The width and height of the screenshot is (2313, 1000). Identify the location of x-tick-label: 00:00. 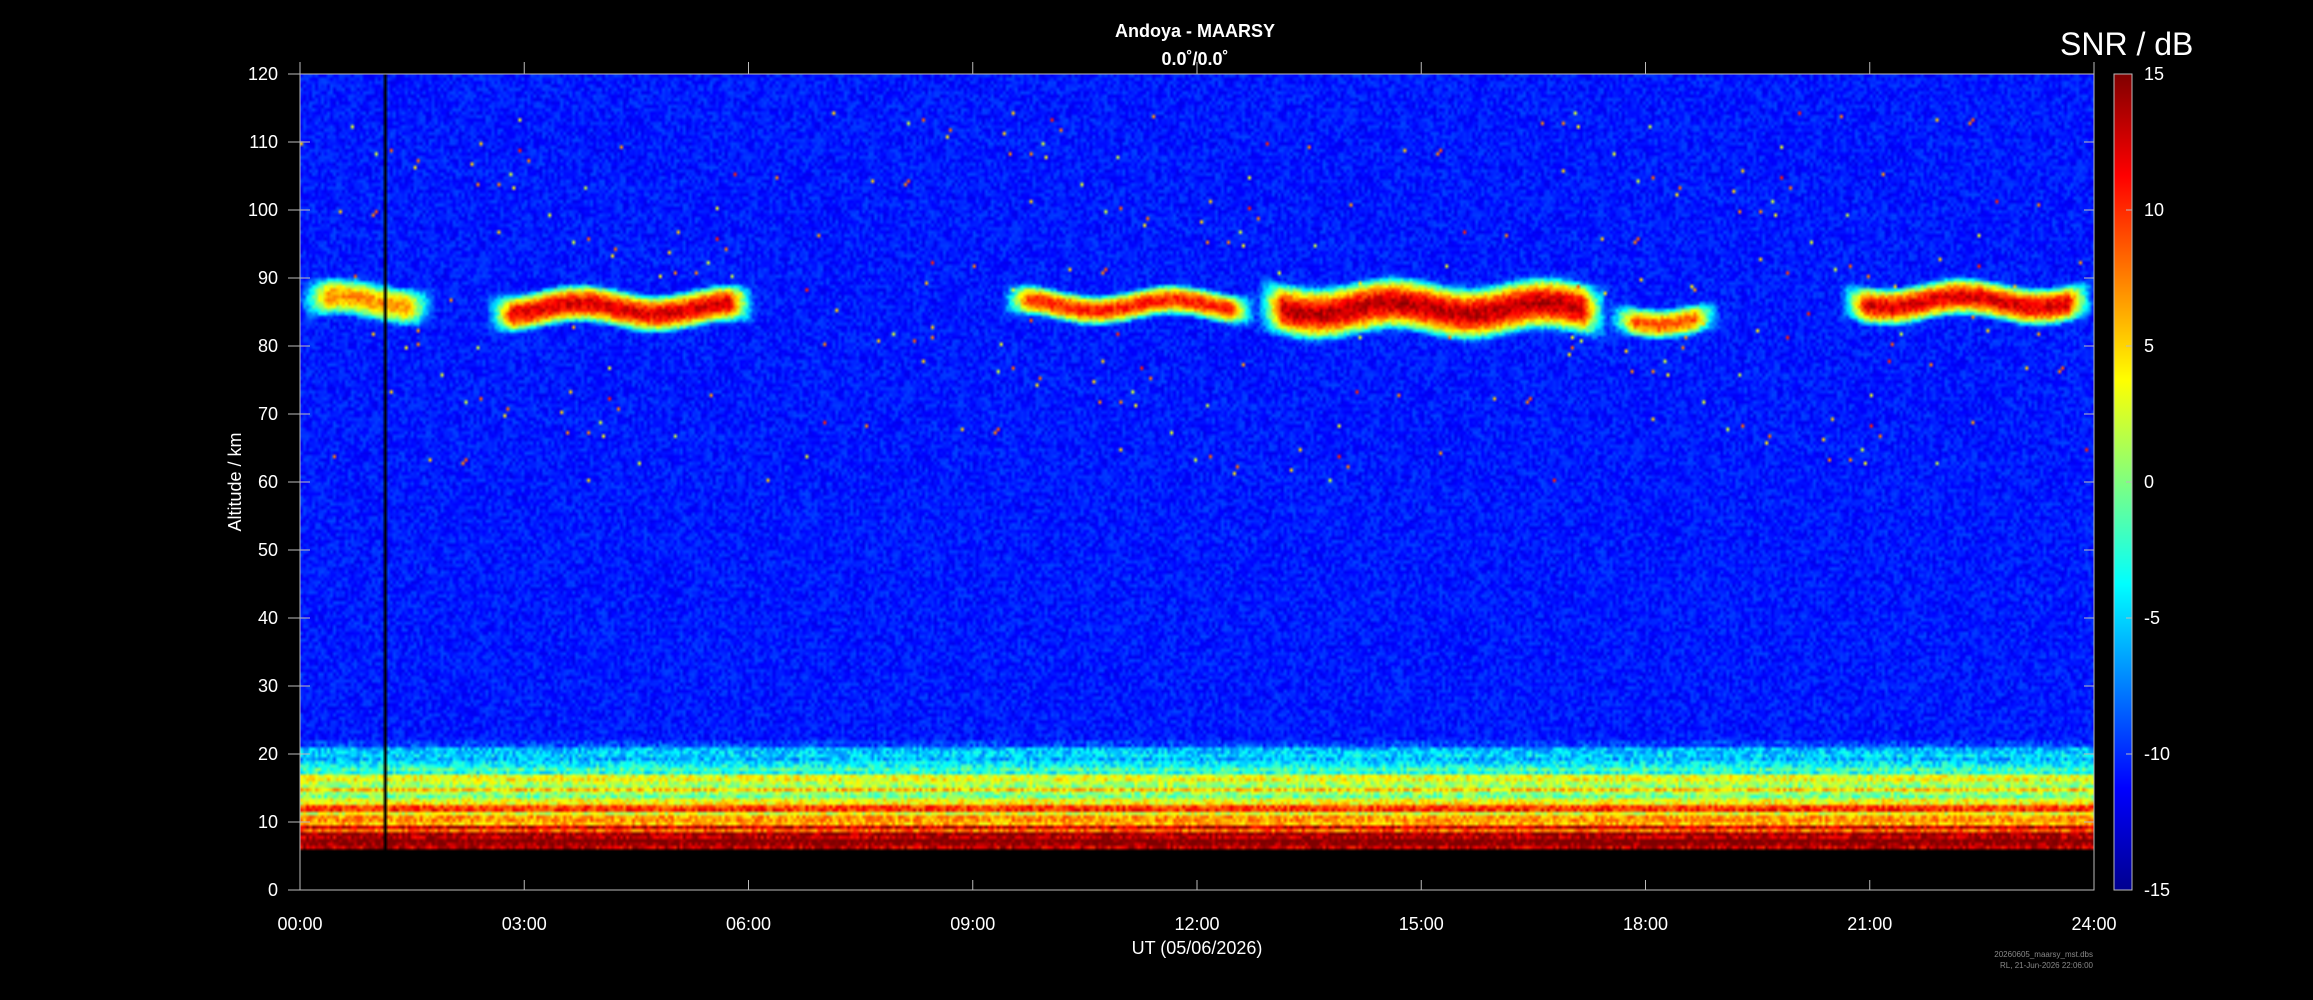
(299, 924).